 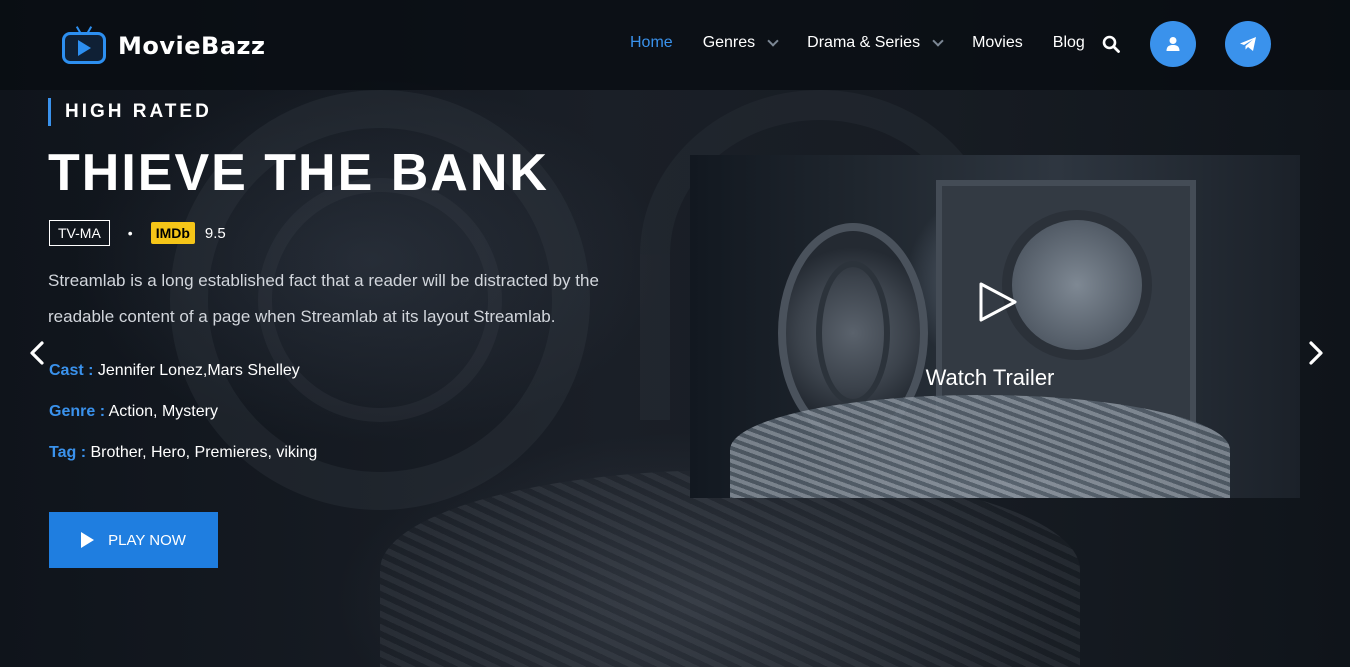 I want to click on nav-item-drama-series: Drama & Series, so click(x=875, y=43).